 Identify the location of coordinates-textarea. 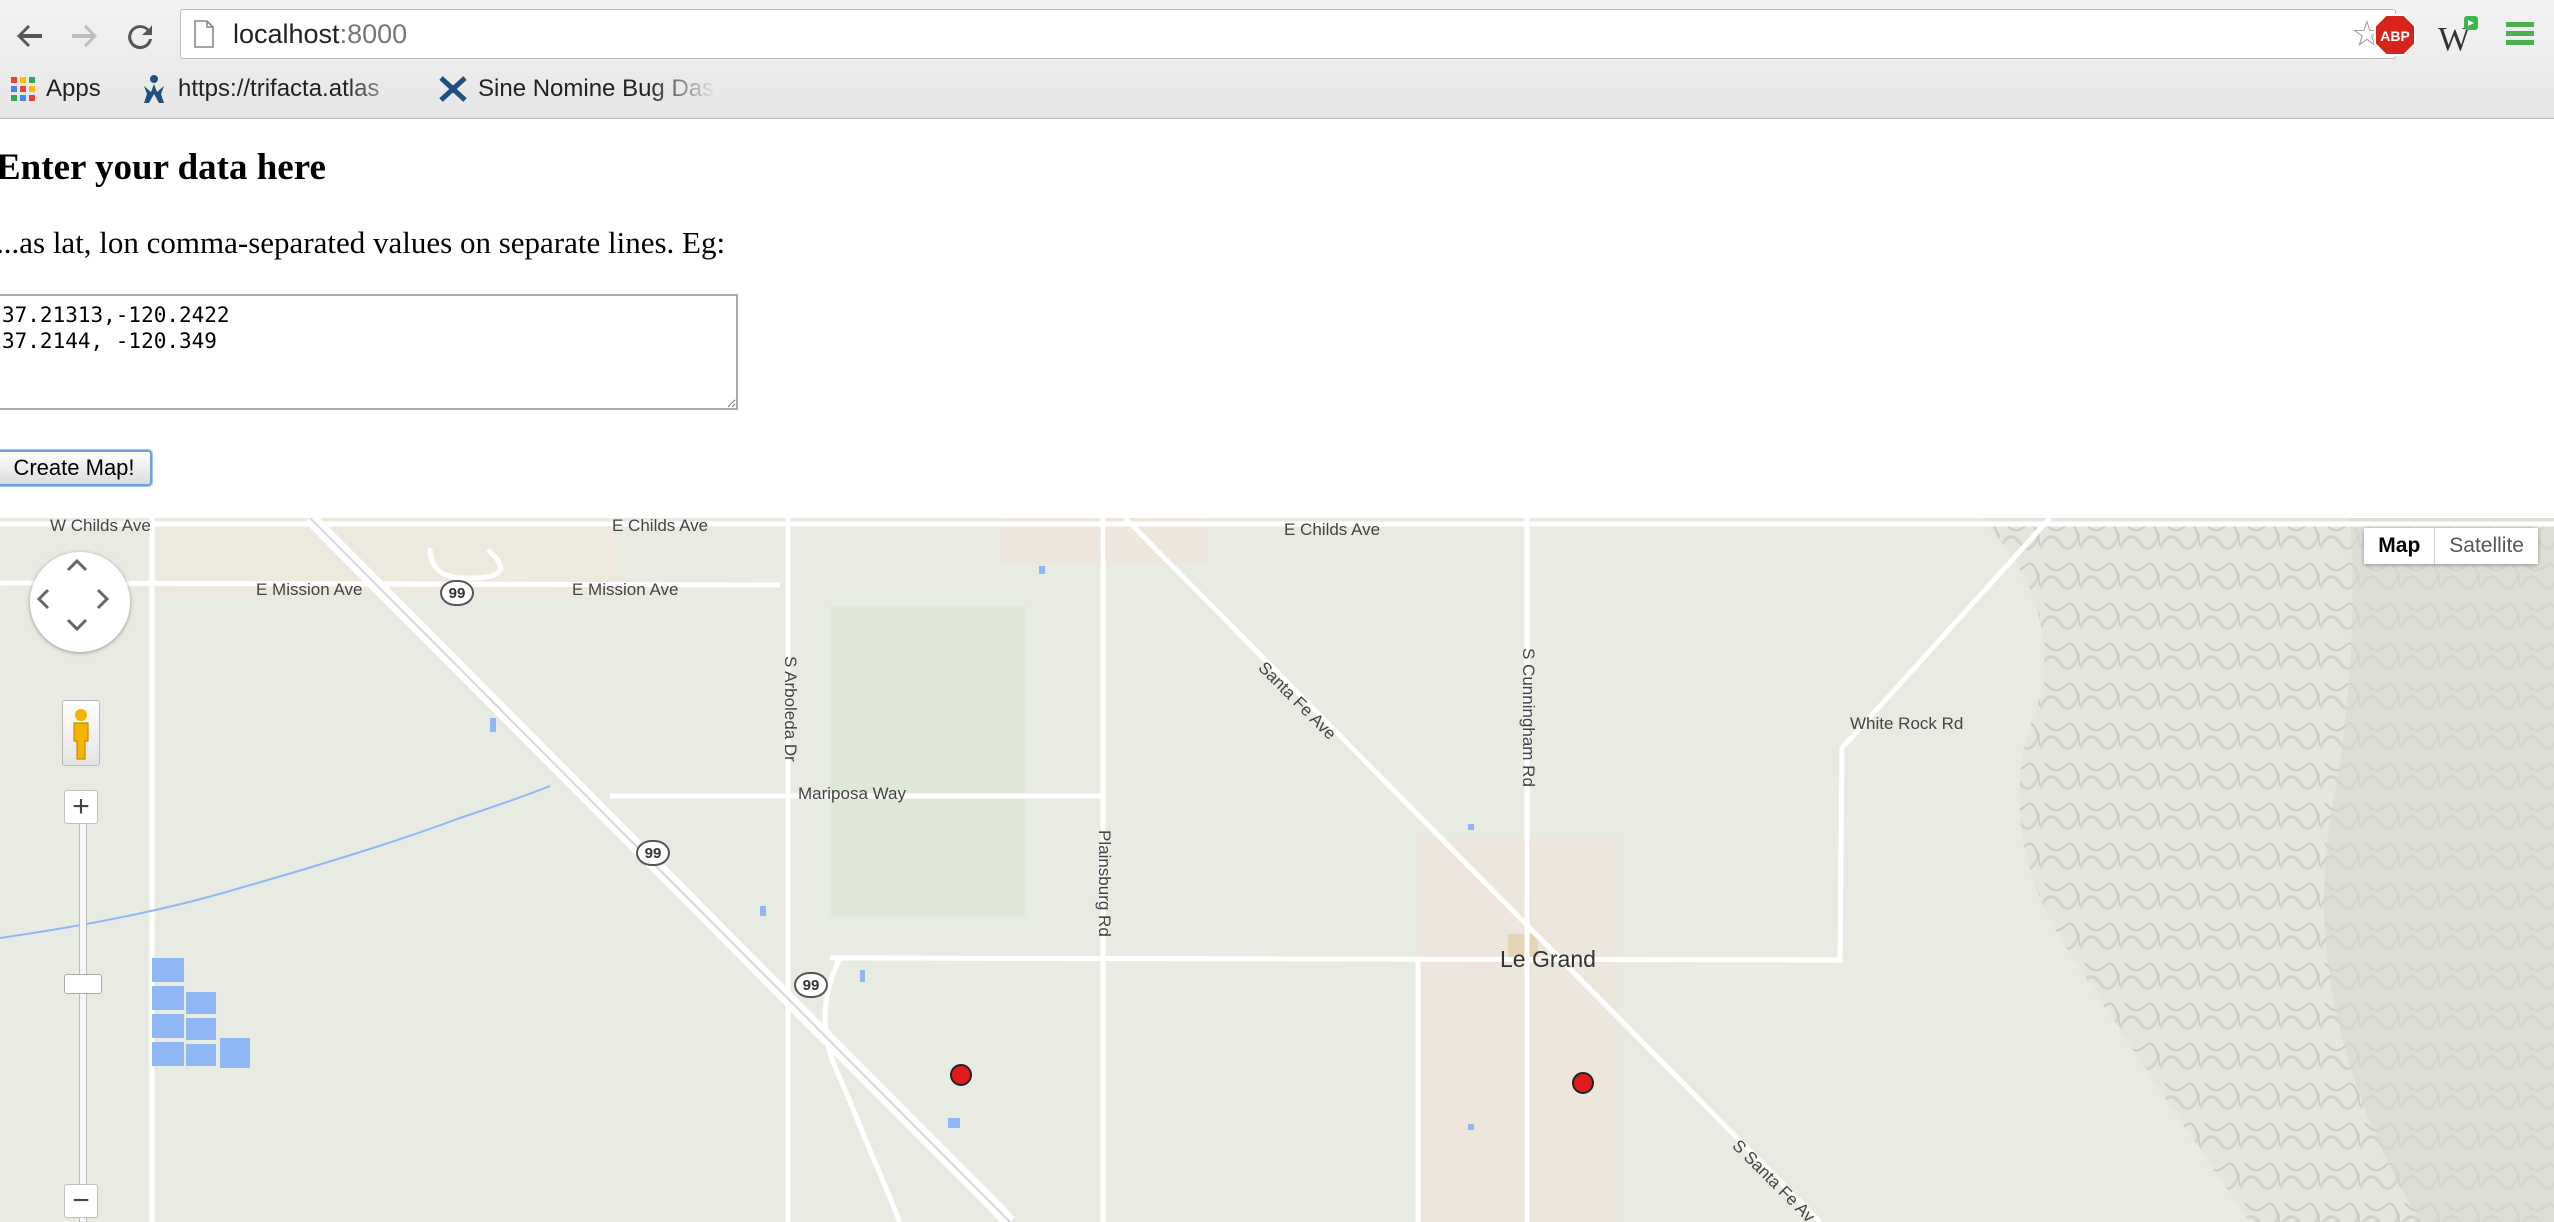
(369, 352).